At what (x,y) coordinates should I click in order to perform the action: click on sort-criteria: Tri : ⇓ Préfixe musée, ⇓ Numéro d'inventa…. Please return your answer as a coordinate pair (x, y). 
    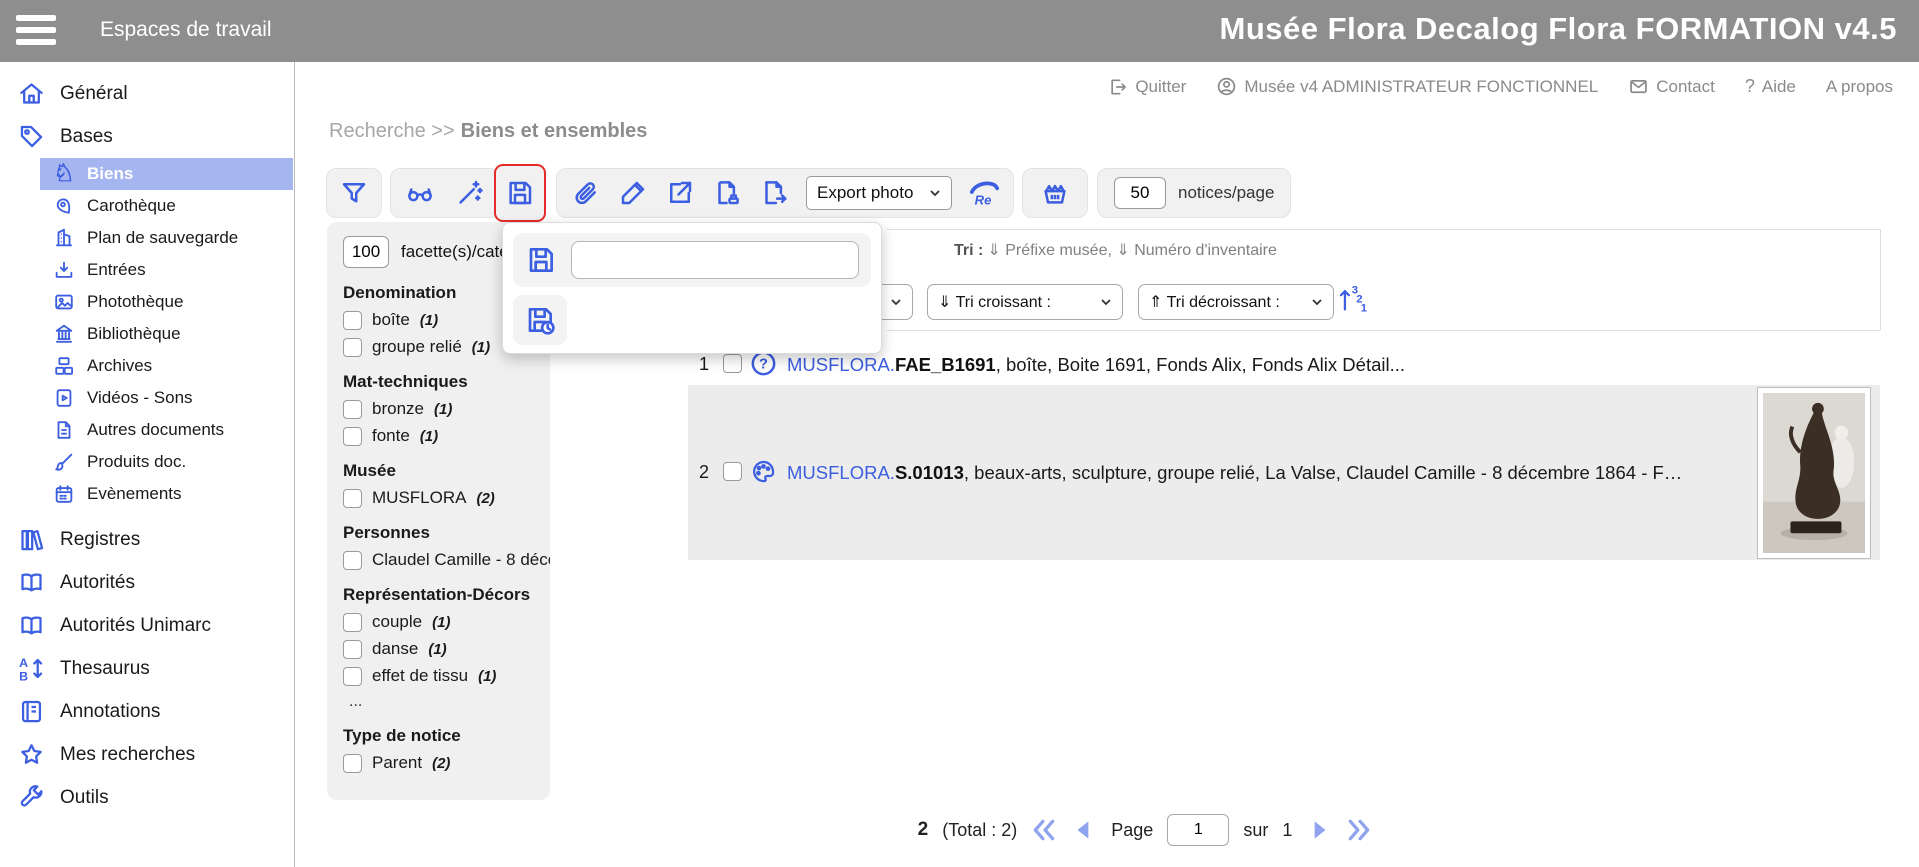
    Looking at the image, I should click on (1115, 250).